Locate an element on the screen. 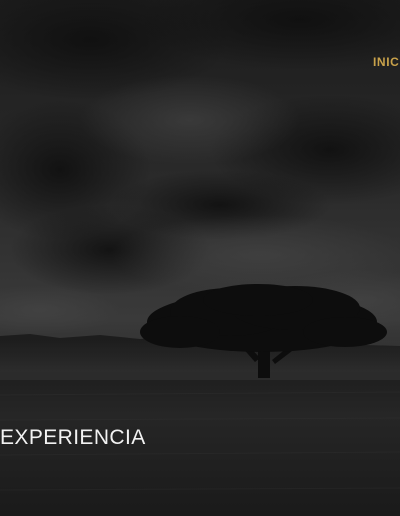 The image size is (400, 516). hero-heading: EXPERIENCIA is located at coordinates (73, 437).